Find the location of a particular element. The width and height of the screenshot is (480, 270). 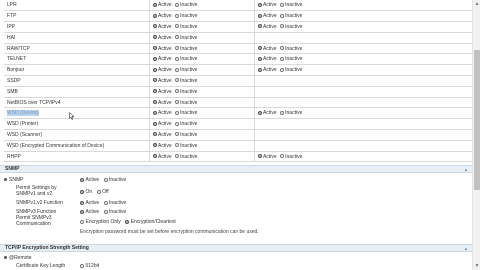

snmp-label: SNMP is located at coordinates (39, 180).